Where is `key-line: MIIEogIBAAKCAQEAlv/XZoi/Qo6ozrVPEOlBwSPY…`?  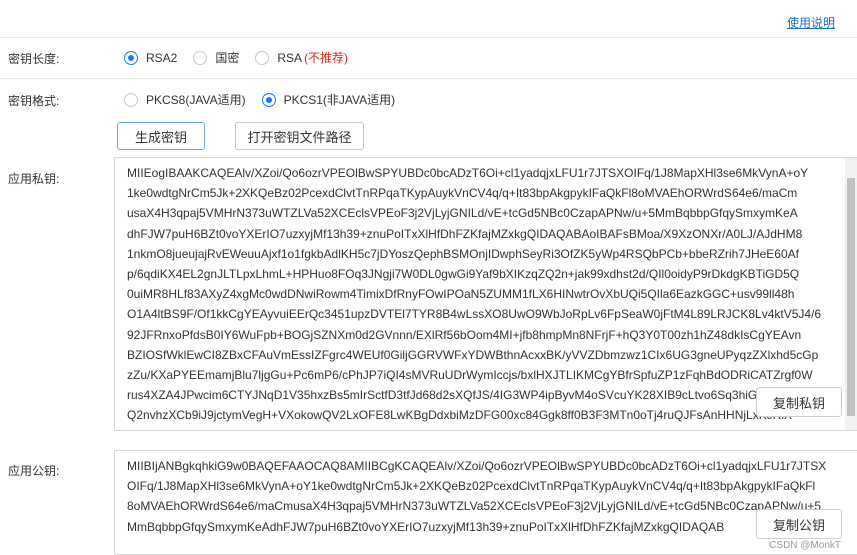 key-line: MIIEogIBAAKCAQEAlv/XZoi/Qo6ozrVPEOlBwSPY… is located at coordinates (468, 173).